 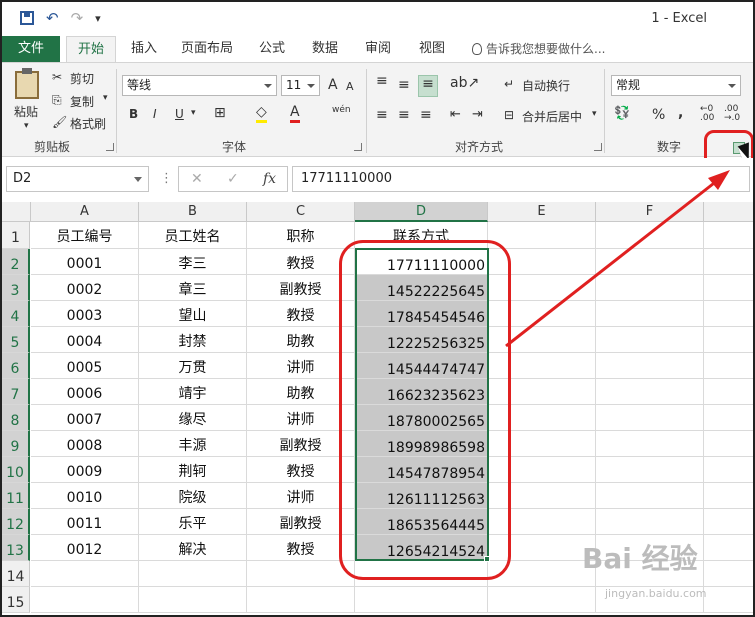 I want to click on table-cell: 靖宇, so click(x=193, y=392).